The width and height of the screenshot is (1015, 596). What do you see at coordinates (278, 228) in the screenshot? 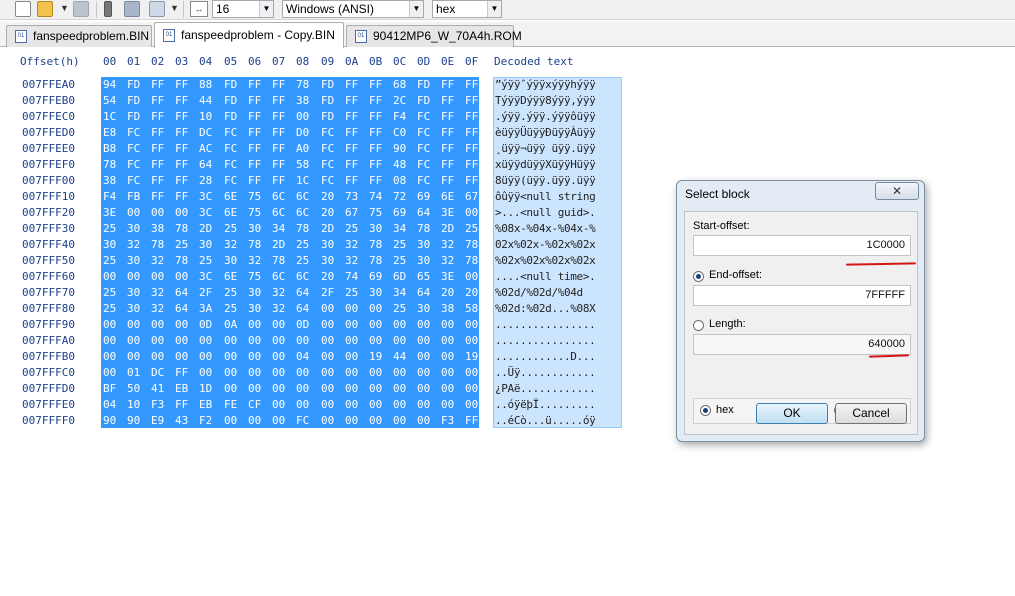
I see `hex-byte: 34` at bounding box center [278, 228].